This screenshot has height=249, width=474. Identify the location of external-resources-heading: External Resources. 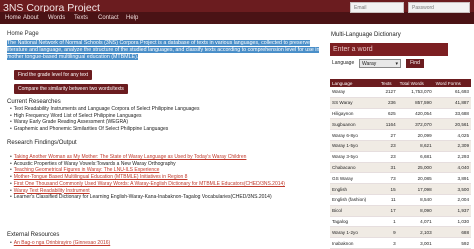
(33, 235).